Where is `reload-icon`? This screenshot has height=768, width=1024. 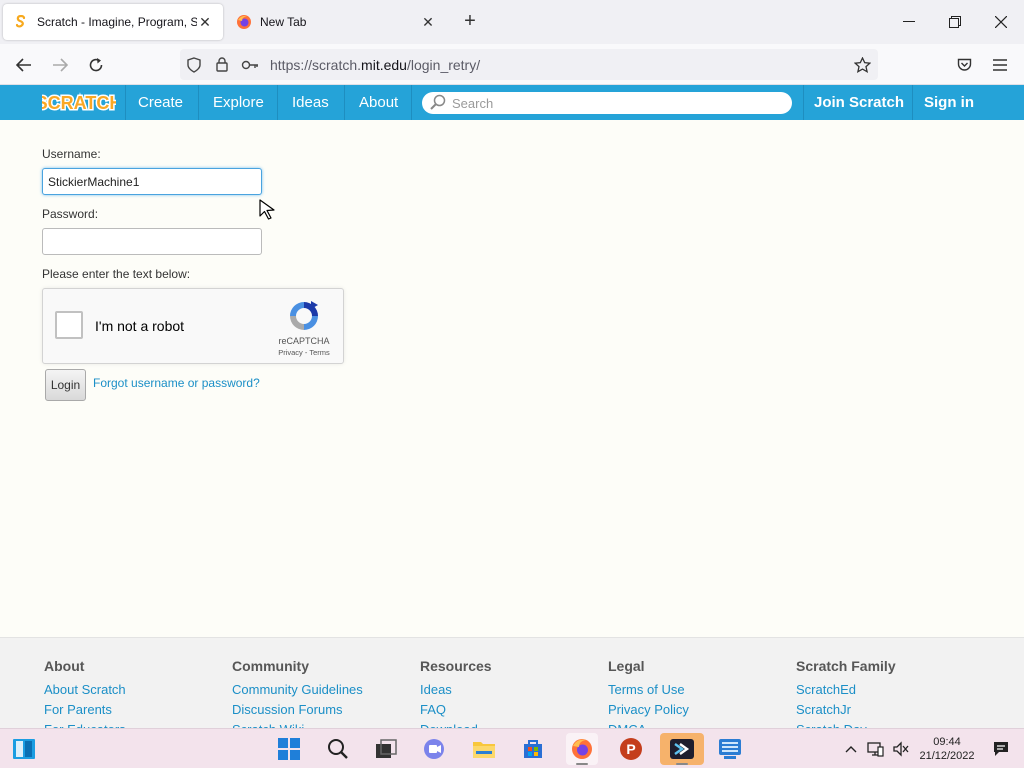 reload-icon is located at coordinates (96, 65).